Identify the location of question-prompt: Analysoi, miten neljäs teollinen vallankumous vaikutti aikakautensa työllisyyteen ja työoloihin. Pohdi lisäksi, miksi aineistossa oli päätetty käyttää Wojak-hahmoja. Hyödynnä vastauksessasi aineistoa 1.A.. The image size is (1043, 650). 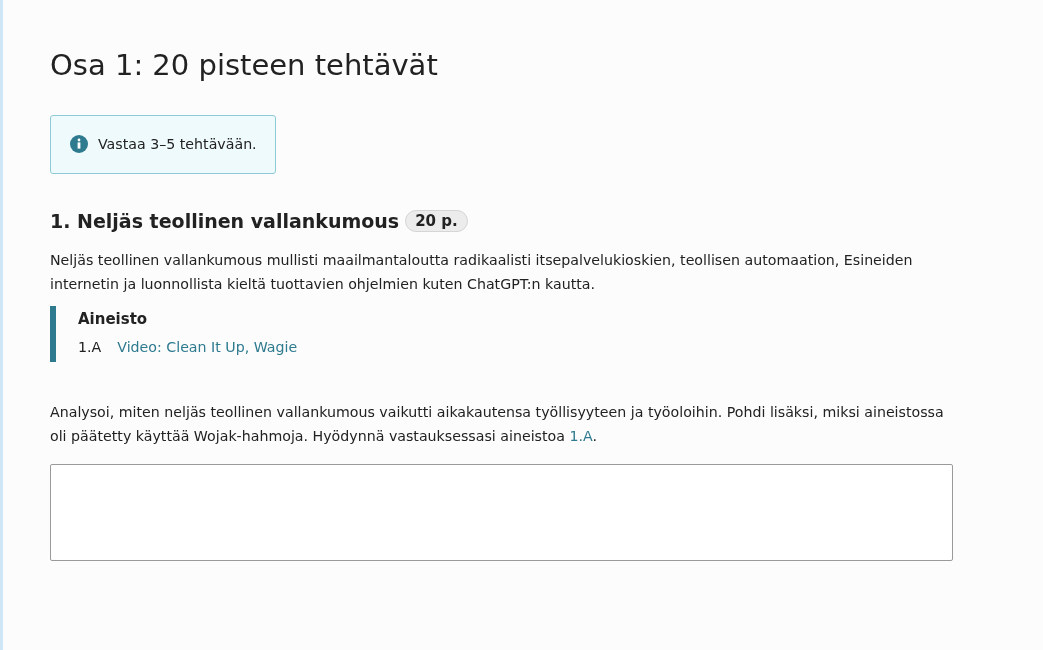
(497, 424).